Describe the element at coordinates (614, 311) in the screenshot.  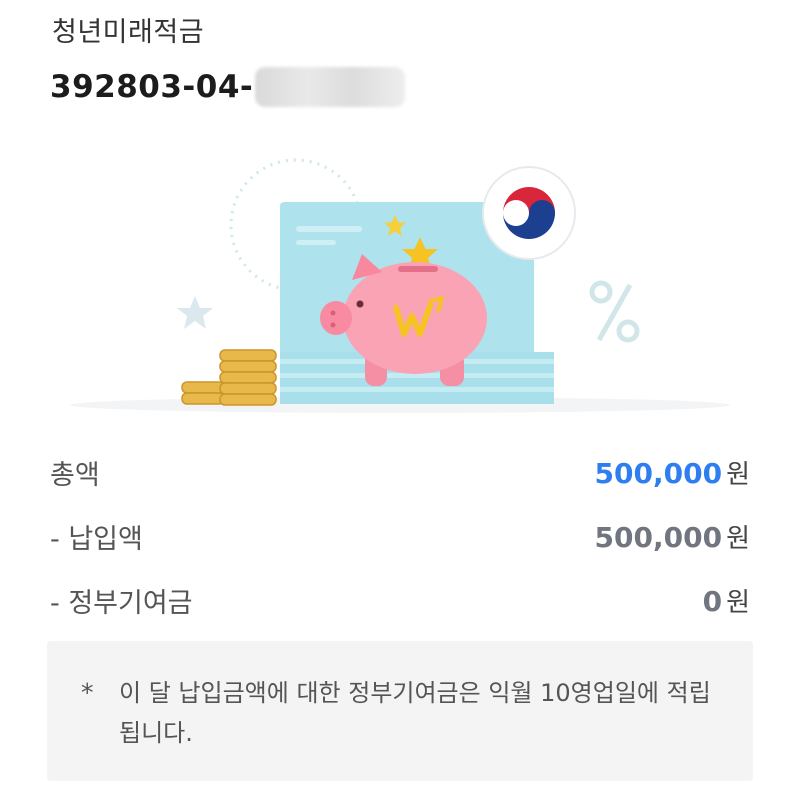
I see `percent-icon` at that location.